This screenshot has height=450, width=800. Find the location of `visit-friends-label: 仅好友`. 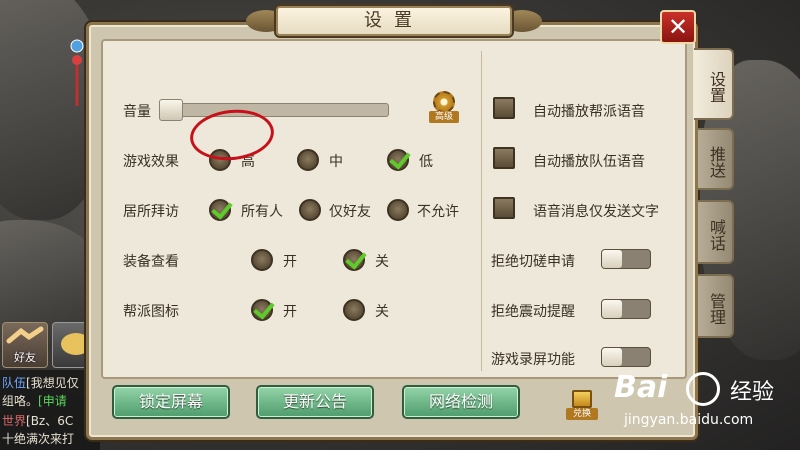

visit-friends-label: 仅好友 is located at coordinates (350, 212).